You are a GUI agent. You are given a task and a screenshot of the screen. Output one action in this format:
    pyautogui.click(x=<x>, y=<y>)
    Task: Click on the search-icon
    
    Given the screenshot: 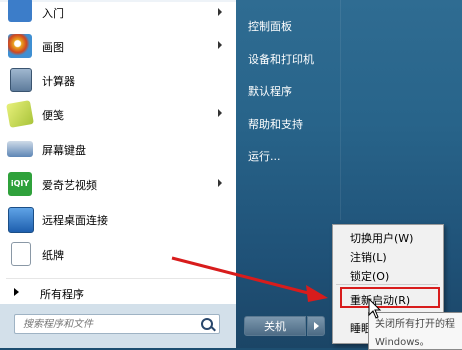 What is the action you would take?
    pyautogui.click(x=207, y=324)
    